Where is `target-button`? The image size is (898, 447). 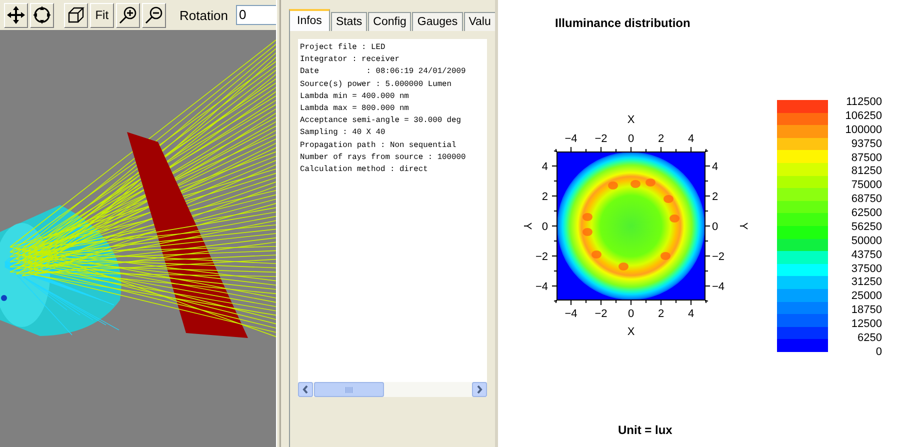
target-button is located at coordinates (42, 15).